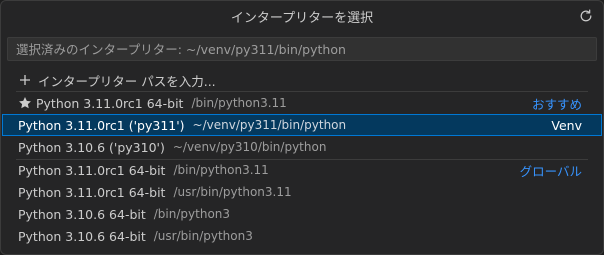 The height and width of the screenshot is (255, 604). What do you see at coordinates (550, 171) in the screenshot?
I see `global-category-label: グローバル` at bounding box center [550, 171].